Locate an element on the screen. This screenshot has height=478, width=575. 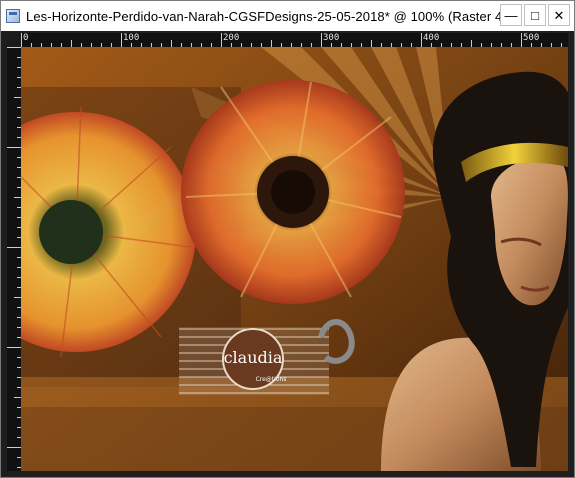
claudia-watermark: claudia Cre@tions is located at coordinates (267, 357).